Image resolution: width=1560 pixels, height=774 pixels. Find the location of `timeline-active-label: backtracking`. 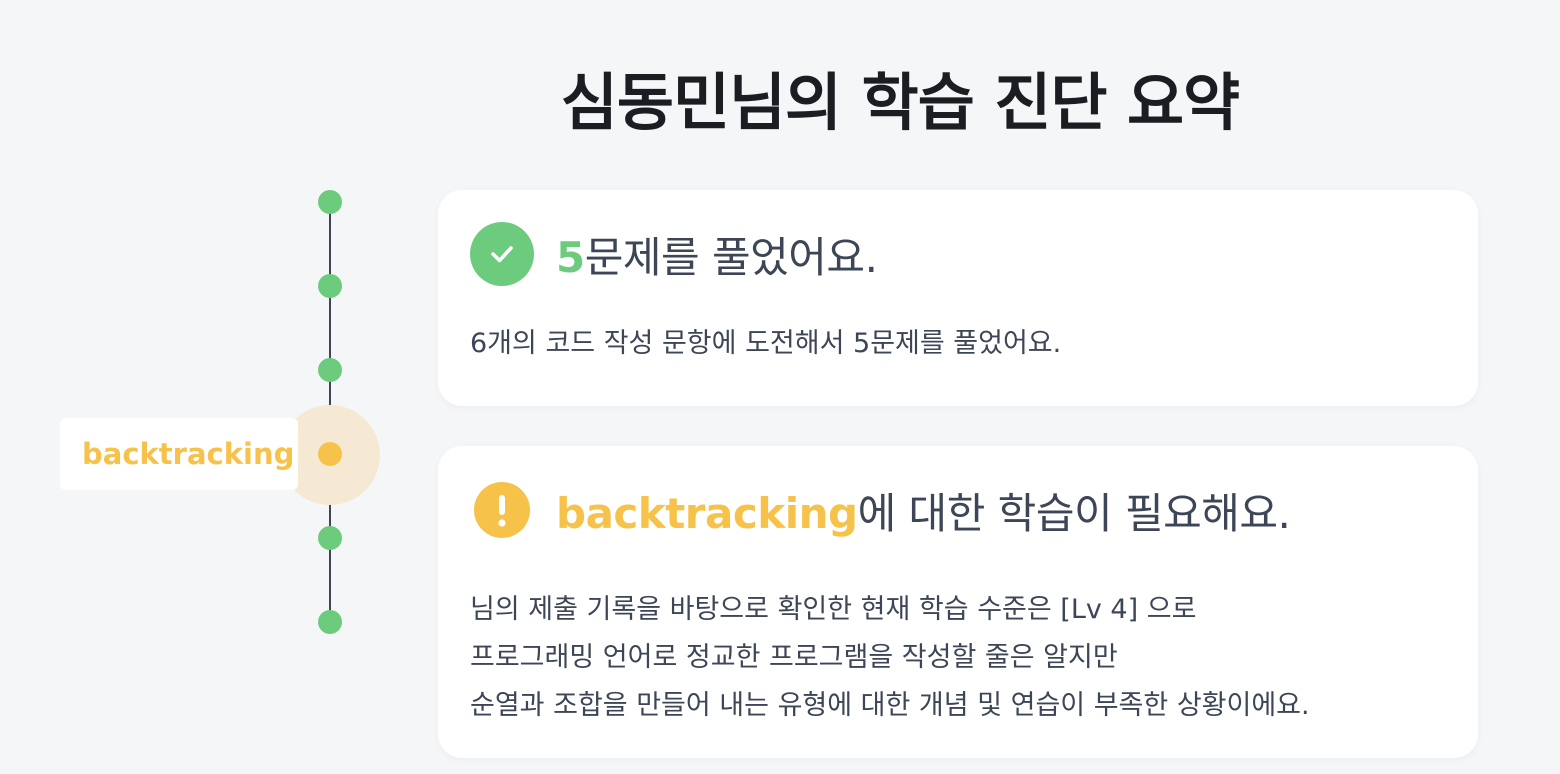

timeline-active-label: backtracking is located at coordinates (179, 454).